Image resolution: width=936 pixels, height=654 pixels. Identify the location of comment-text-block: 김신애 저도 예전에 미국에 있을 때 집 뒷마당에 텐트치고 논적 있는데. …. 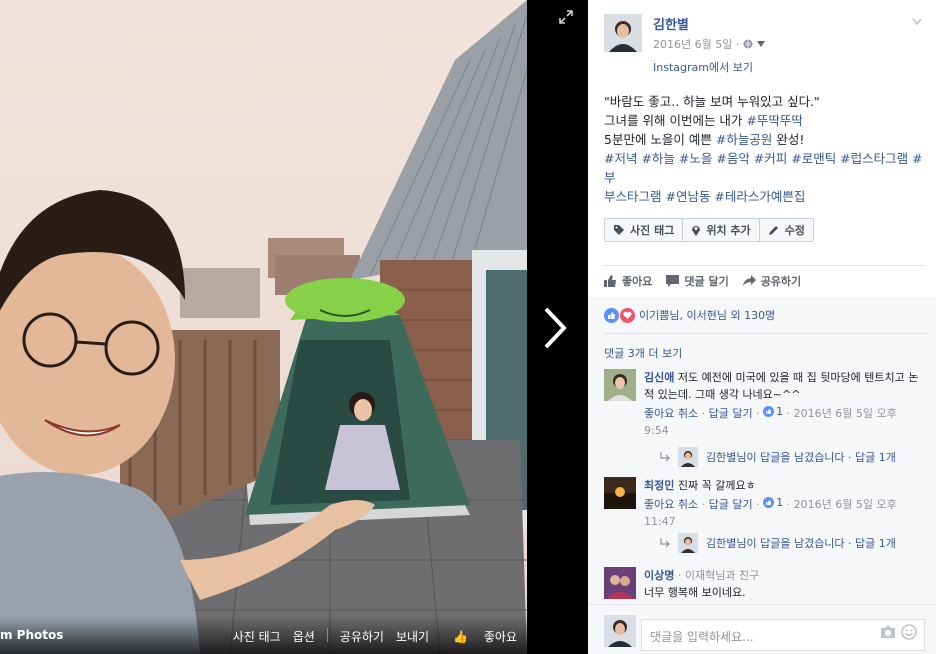
(782, 386).